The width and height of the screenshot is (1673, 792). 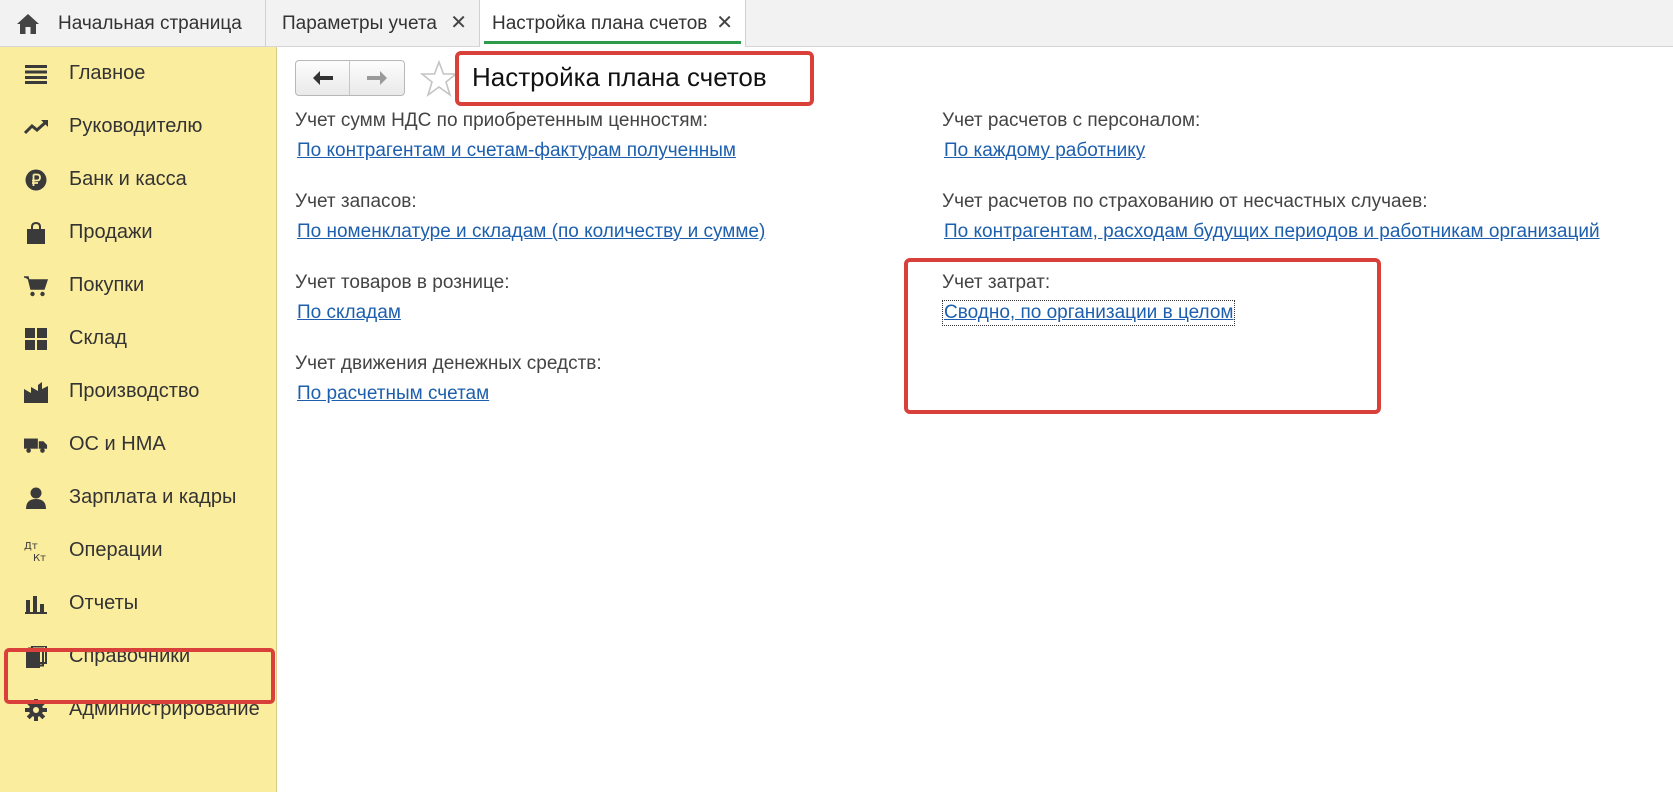 I want to click on tab-chart-of-accounts-settings: Настройка плана счетов ✕, so click(x=613, y=23).